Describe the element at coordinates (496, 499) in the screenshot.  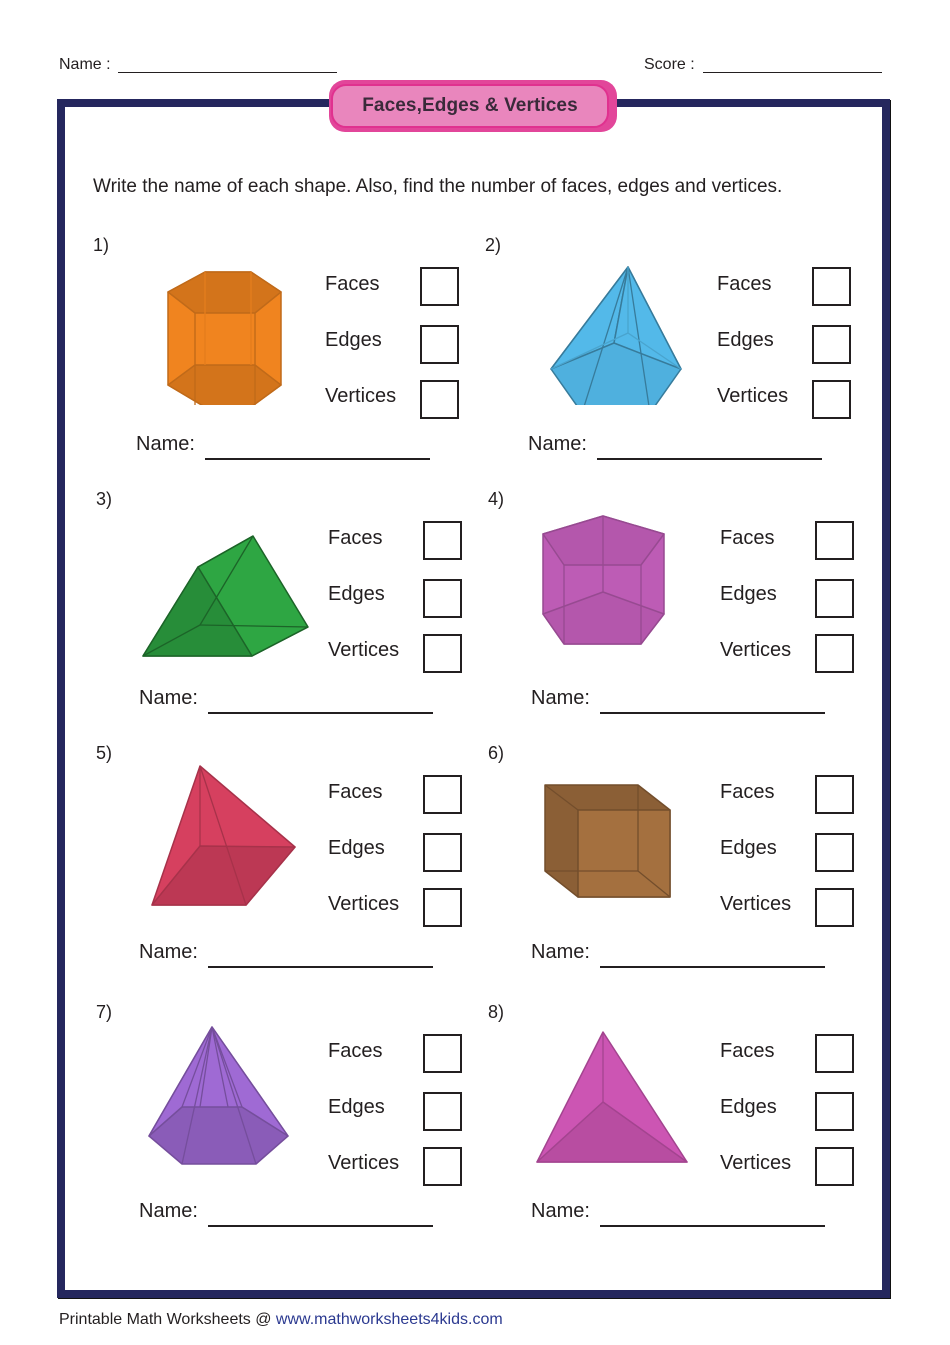
I see `problem-number: 4)` at that location.